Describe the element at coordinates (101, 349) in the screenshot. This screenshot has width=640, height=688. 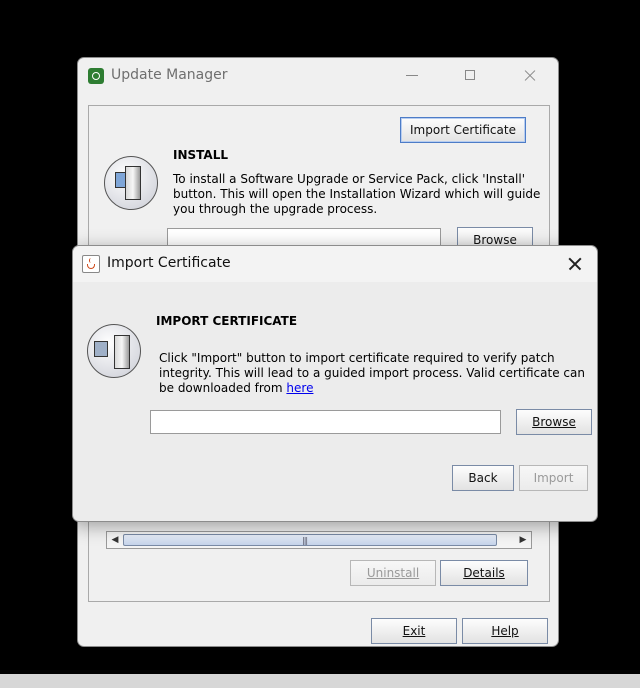
I see `computer-screen-shape` at that location.